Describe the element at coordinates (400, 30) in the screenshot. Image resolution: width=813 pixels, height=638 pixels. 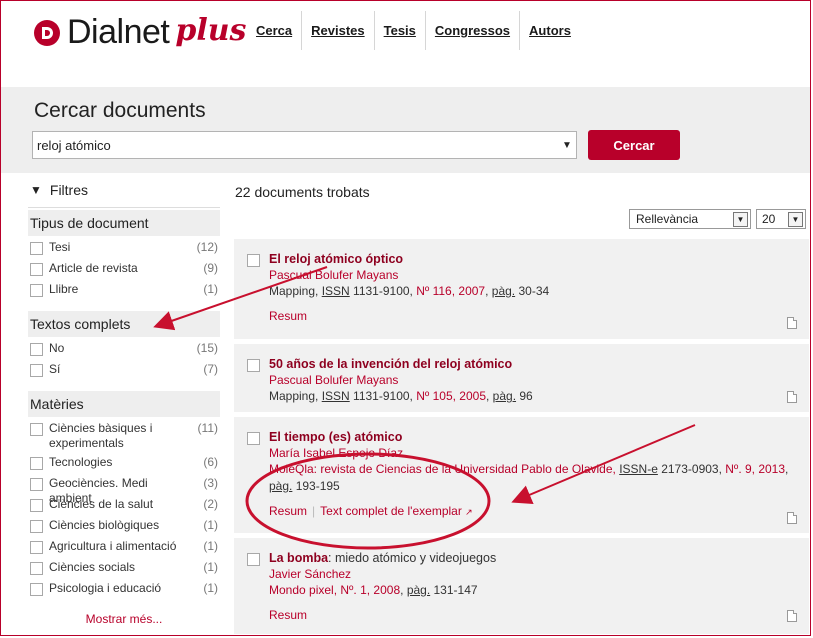
I see `nav-tesis: Tesis` at that location.